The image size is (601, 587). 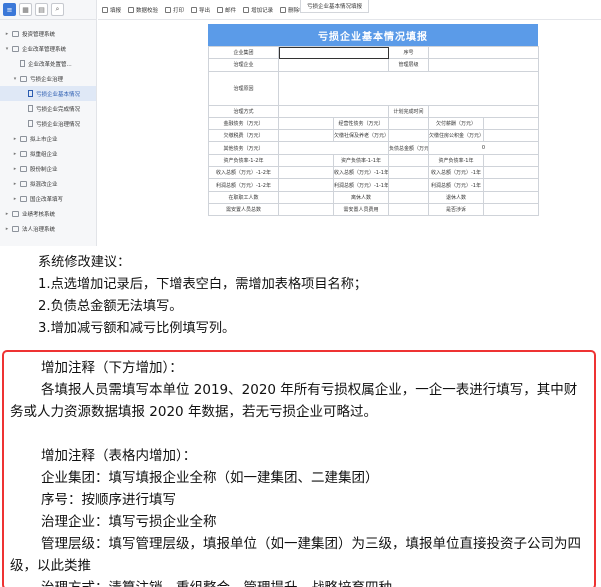 I want to click on menu-icon: ≡, so click(x=9, y=9).